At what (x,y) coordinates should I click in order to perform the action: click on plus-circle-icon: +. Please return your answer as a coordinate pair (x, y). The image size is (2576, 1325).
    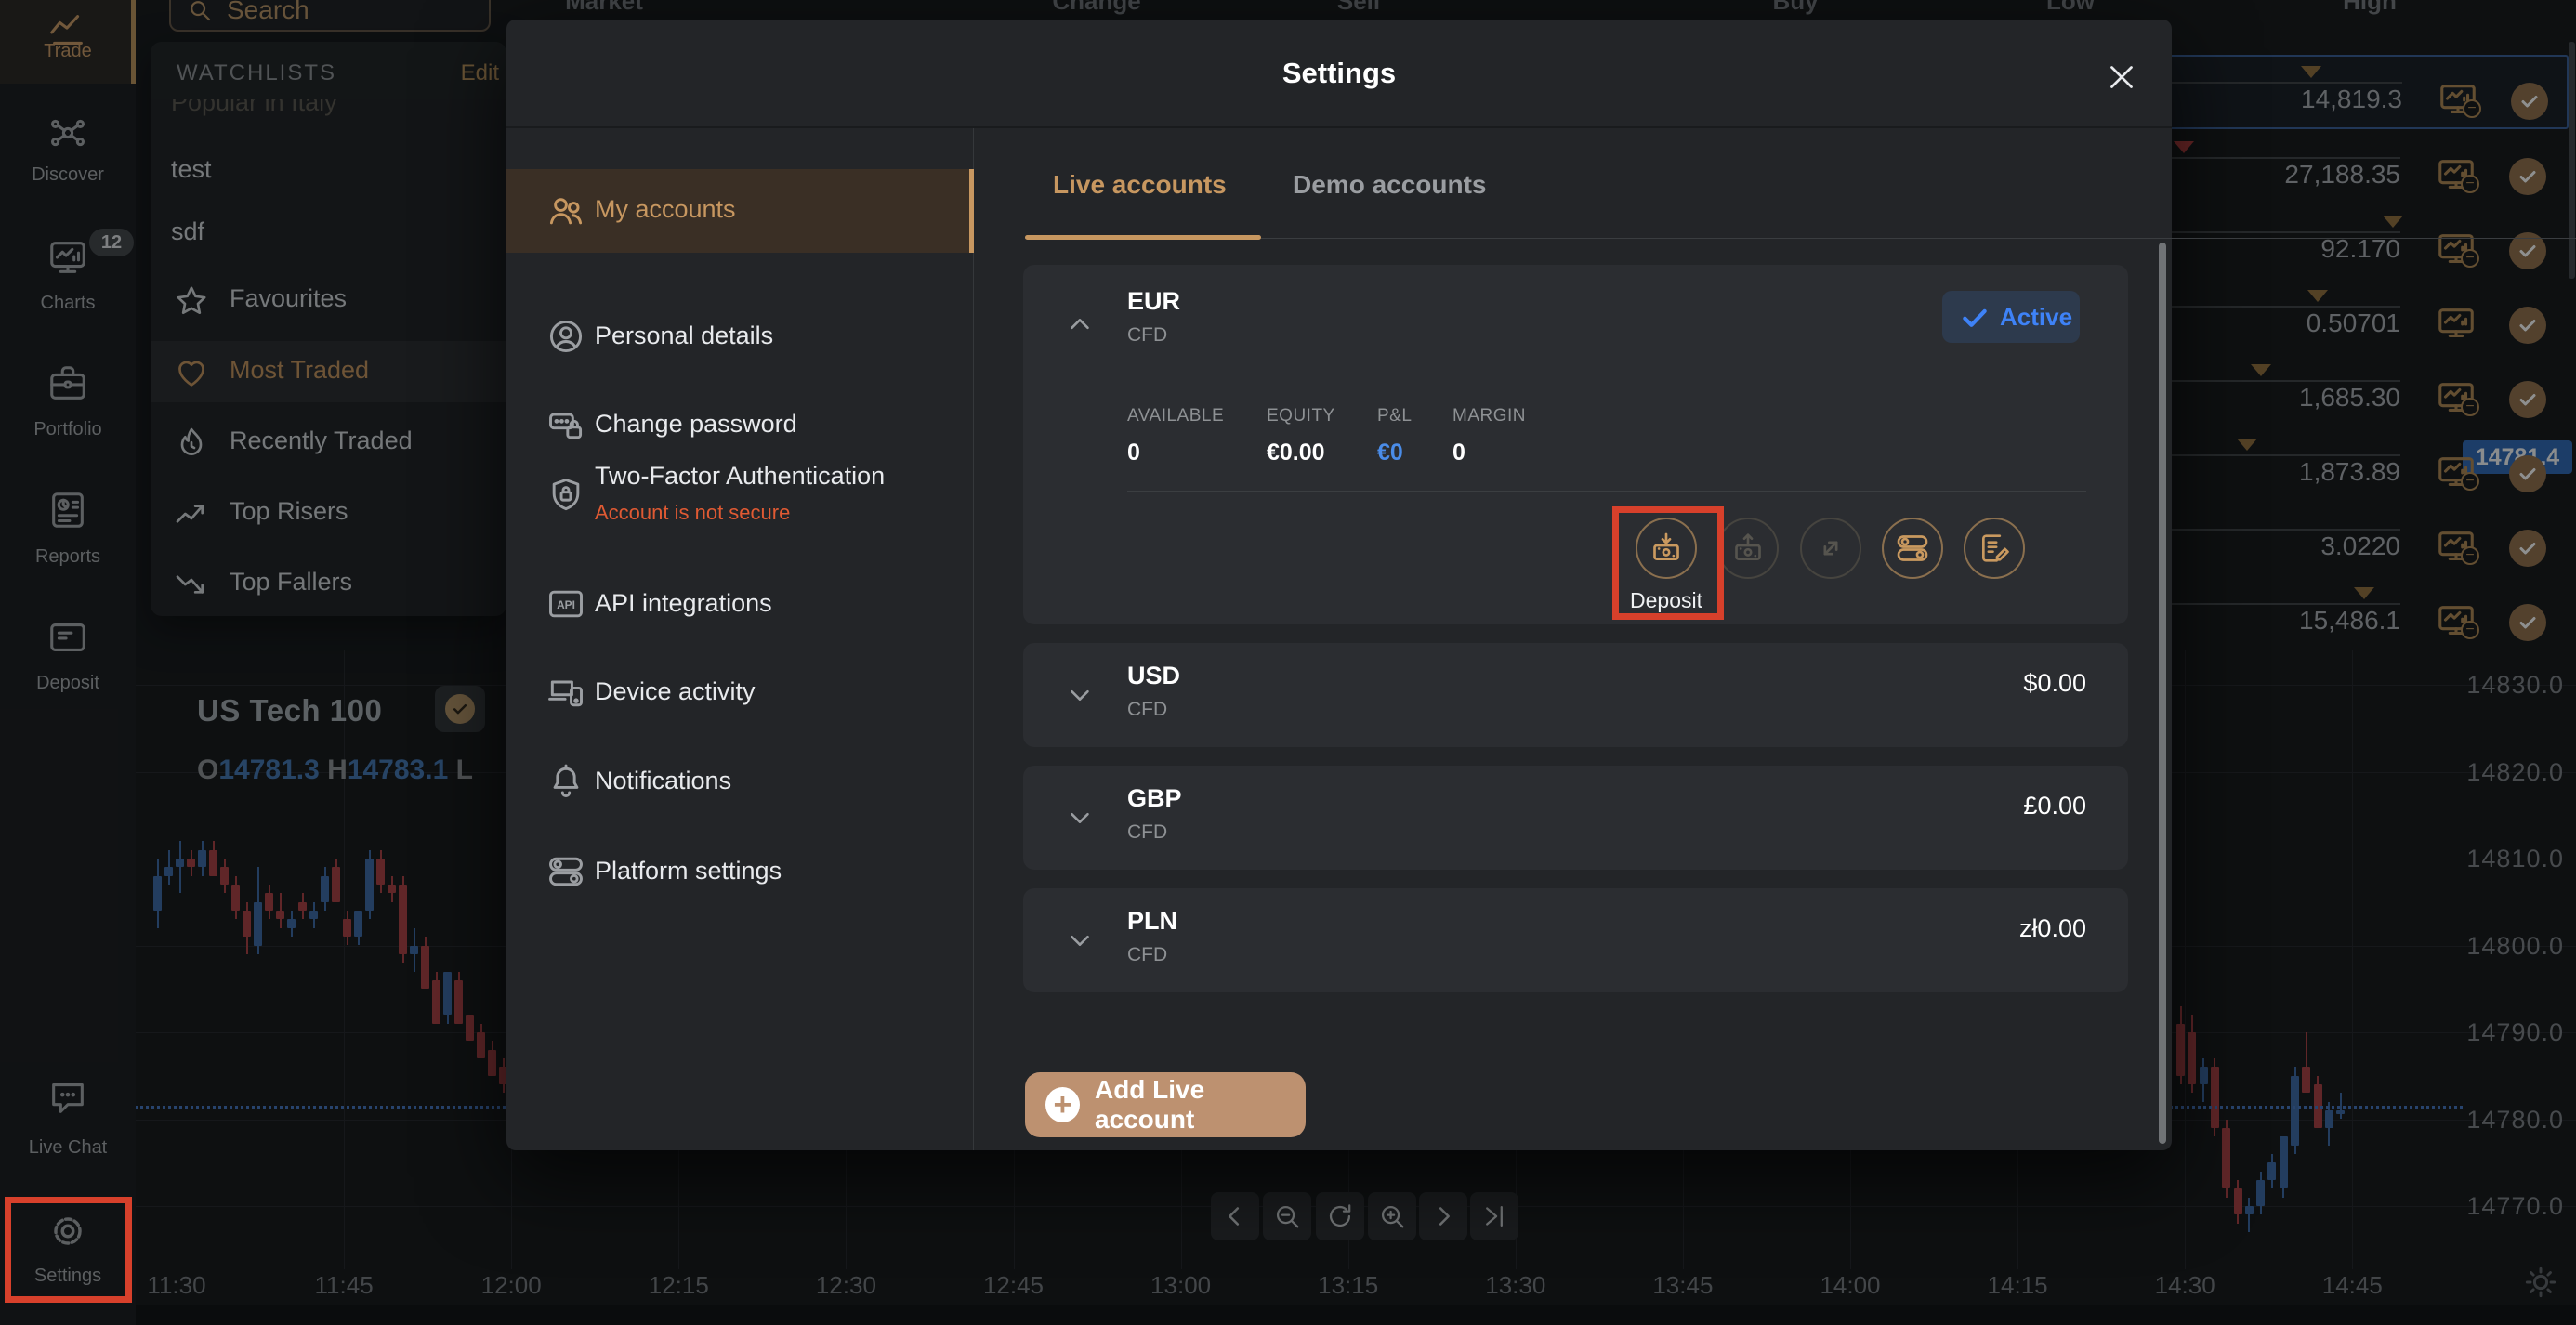
    Looking at the image, I should click on (1062, 1105).